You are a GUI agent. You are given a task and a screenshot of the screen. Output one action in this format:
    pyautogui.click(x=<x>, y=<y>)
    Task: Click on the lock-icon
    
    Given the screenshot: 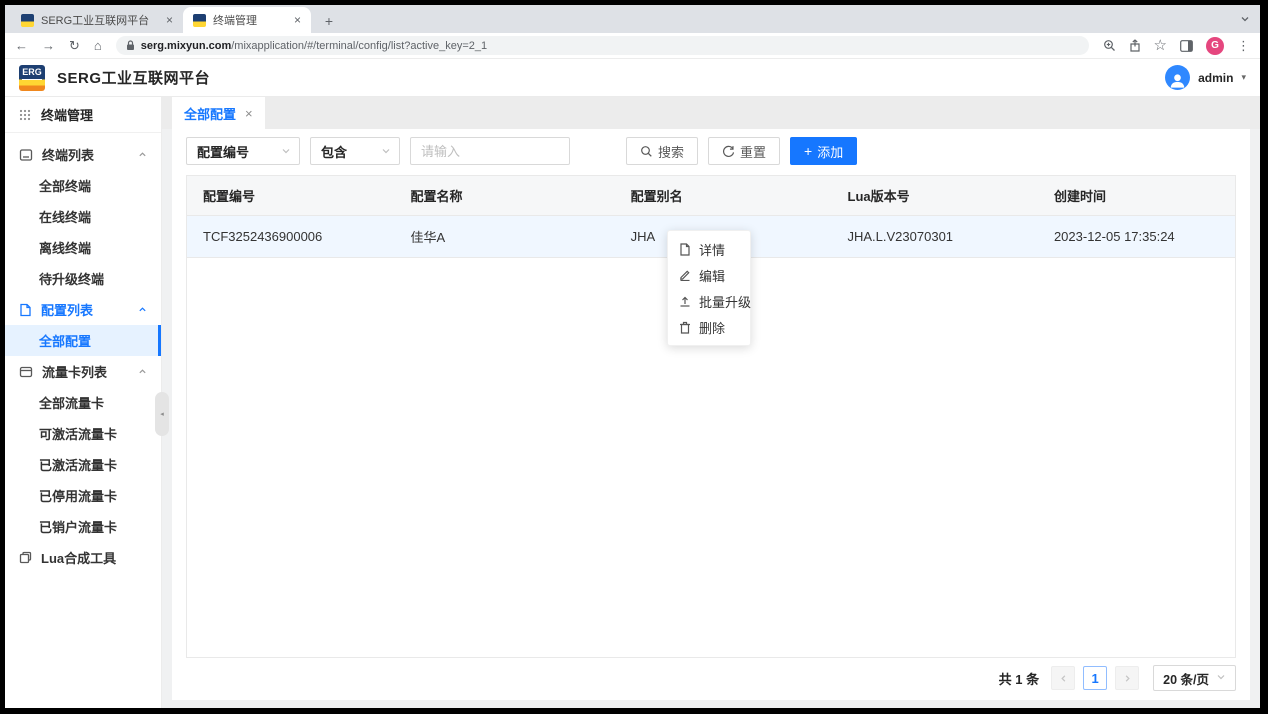 What is the action you would take?
    pyautogui.click(x=130, y=45)
    